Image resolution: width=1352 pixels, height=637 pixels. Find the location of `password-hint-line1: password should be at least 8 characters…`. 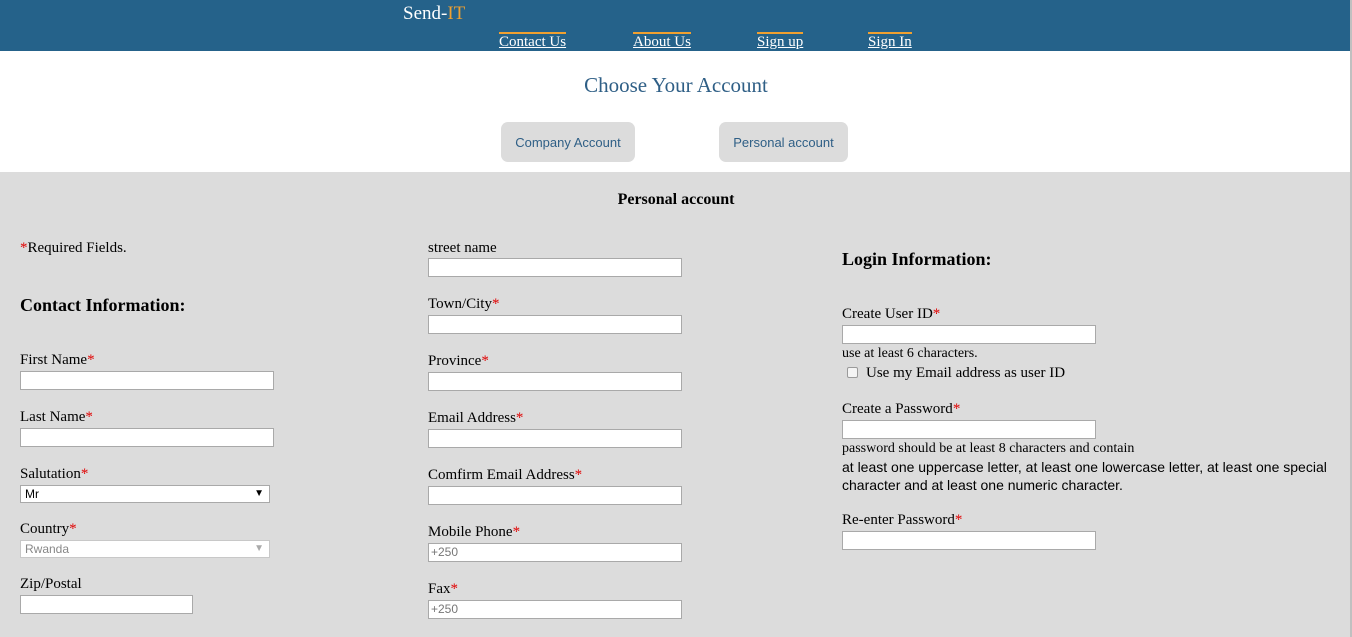

password-hint-line1: password should be at least 8 characters… is located at coordinates (988, 448).